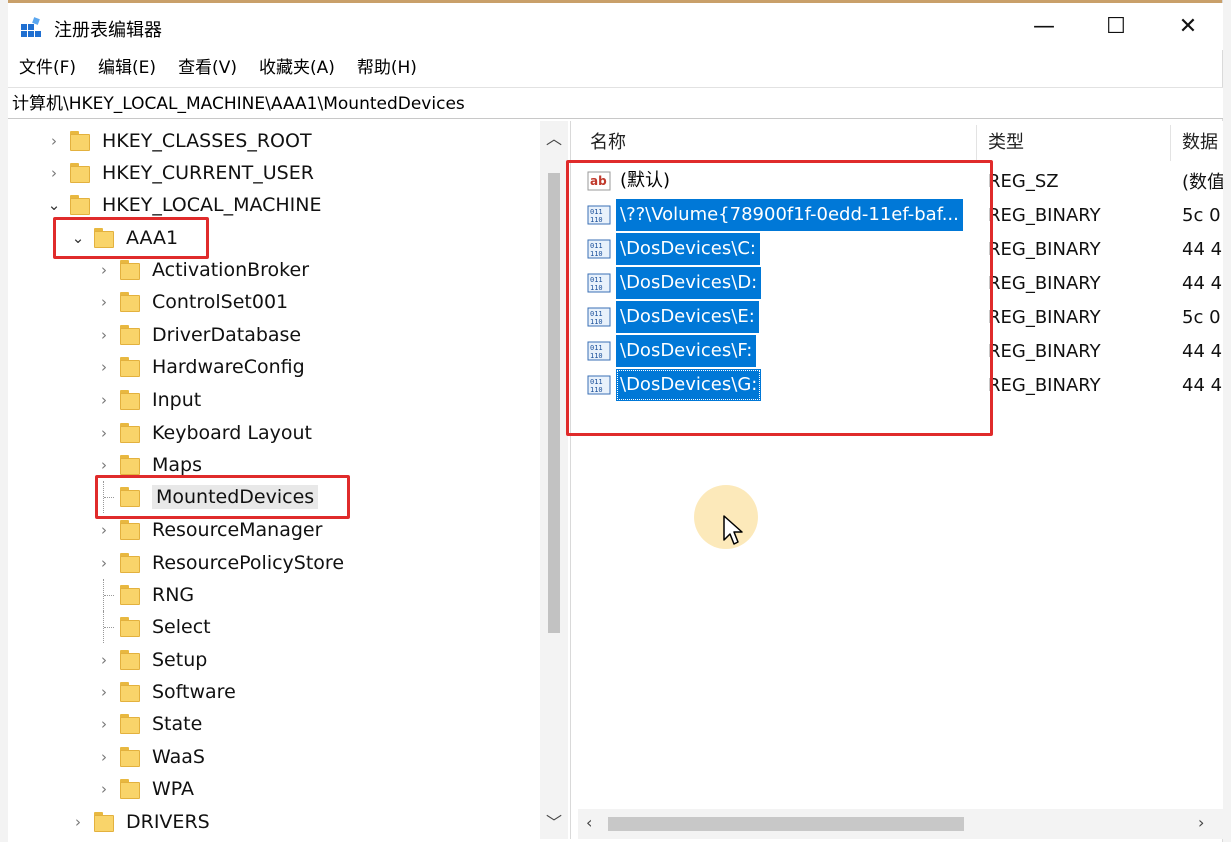  Describe the element at coordinates (203, 433) in the screenshot. I see `tree-item-keyboard-layout: › Keyboard Layout` at that location.